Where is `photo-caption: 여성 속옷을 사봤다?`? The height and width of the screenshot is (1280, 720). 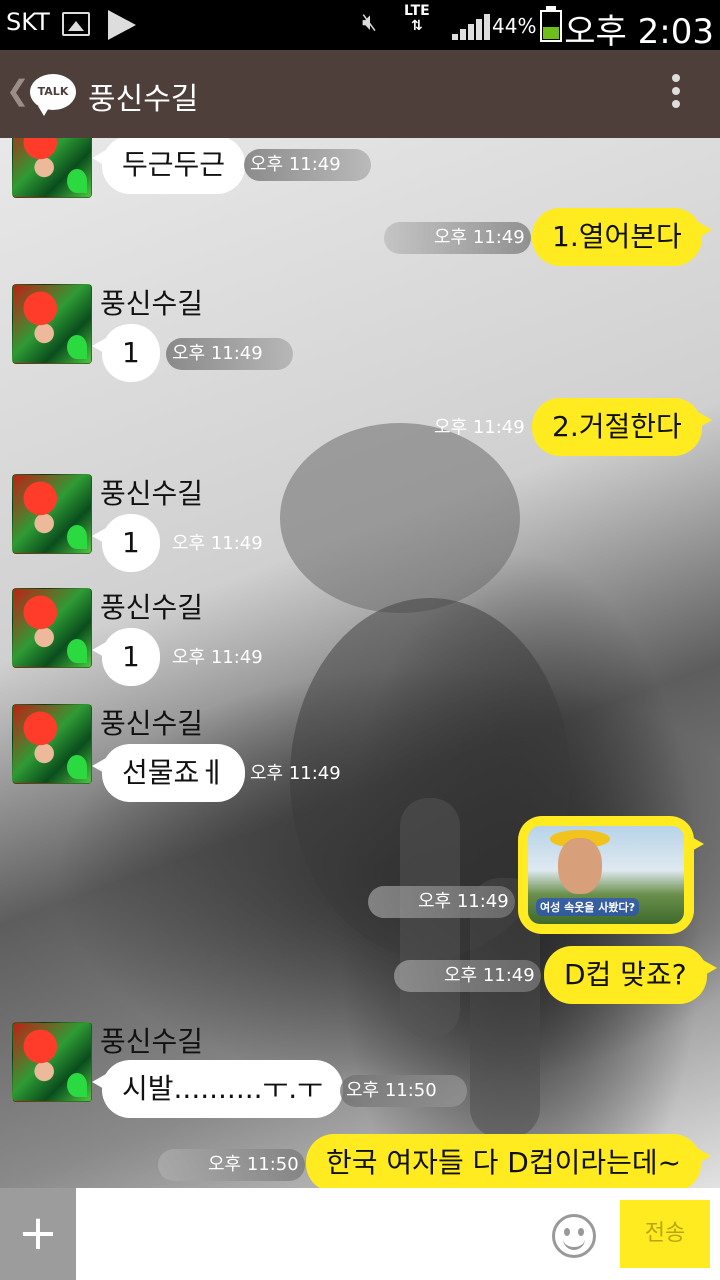 photo-caption: 여성 속옷을 사봤다? is located at coordinates (587, 907).